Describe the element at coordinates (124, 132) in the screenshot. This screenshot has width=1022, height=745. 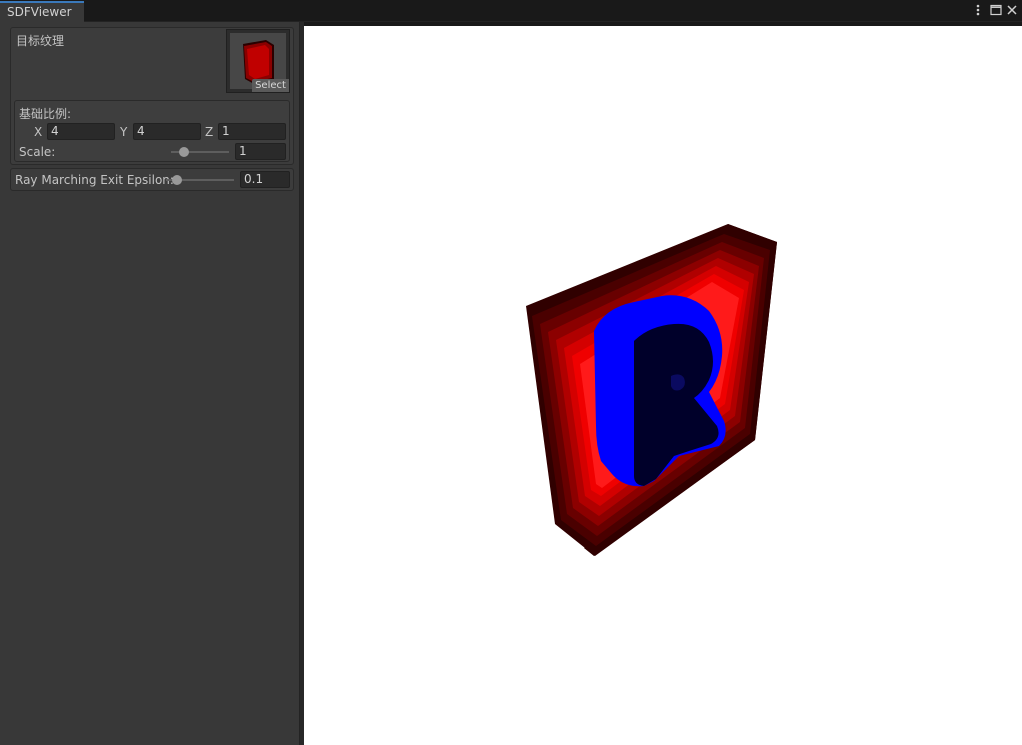
I see `y-label: Y` at that location.